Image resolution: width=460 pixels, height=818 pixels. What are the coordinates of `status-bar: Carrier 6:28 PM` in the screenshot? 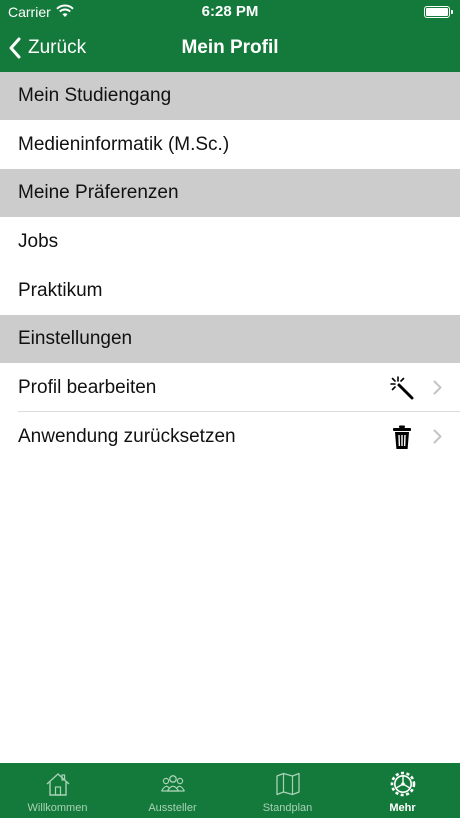 It's located at (230, 12).